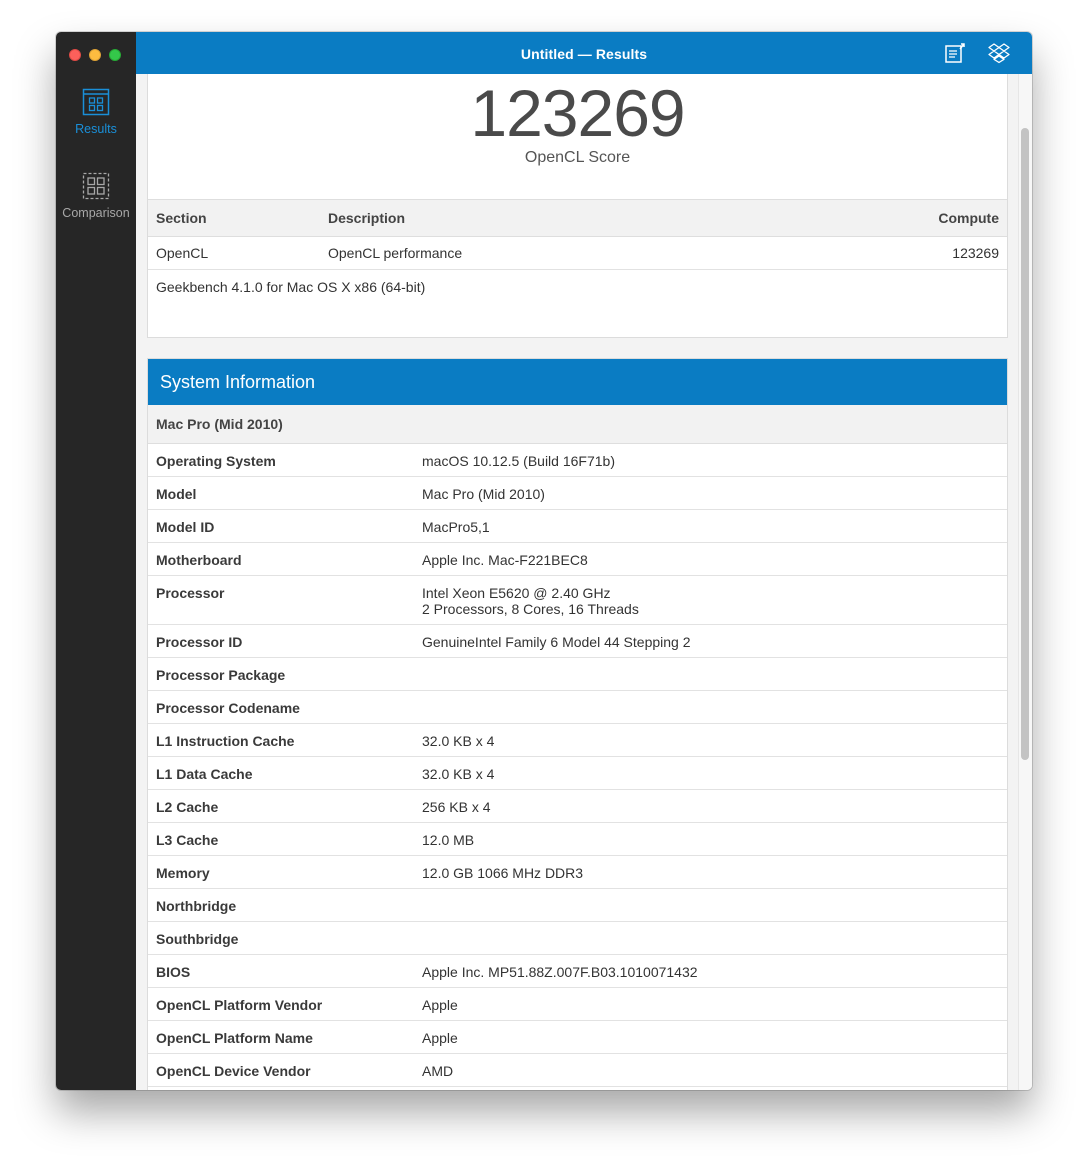  I want to click on info-value: Apple Inc. MP51.88Z.007F.B03.1010071432, so click(560, 972).